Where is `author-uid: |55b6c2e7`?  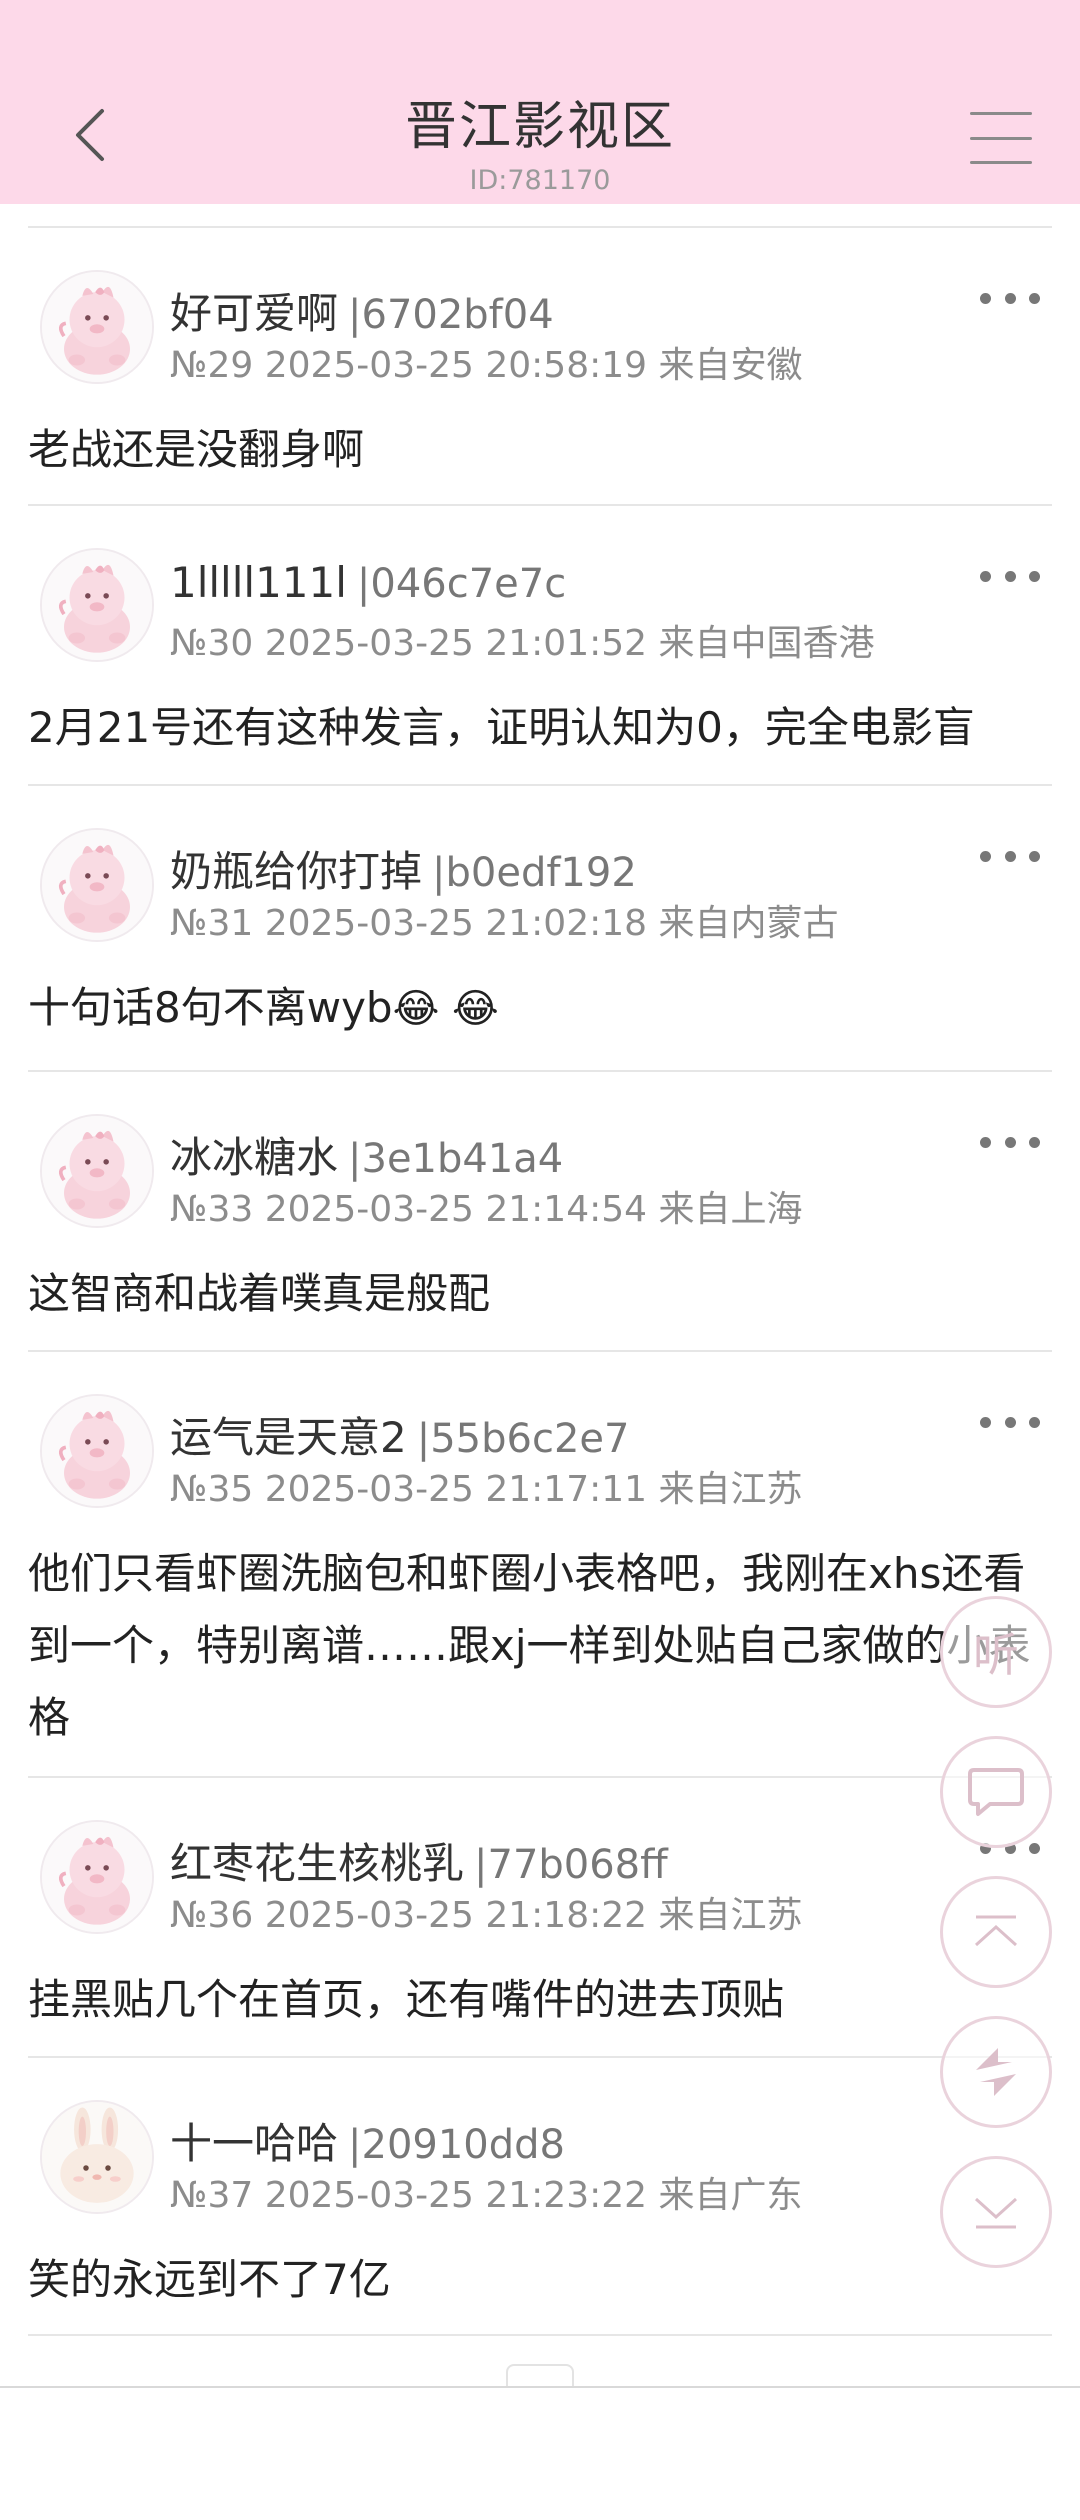
author-uid: |55b6c2e7 is located at coordinates (523, 1439).